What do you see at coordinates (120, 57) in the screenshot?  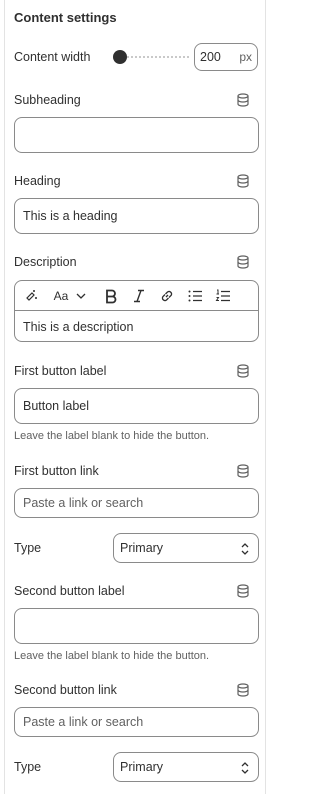 I see `content-width-slider-thumb` at bounding box center [120, 57].